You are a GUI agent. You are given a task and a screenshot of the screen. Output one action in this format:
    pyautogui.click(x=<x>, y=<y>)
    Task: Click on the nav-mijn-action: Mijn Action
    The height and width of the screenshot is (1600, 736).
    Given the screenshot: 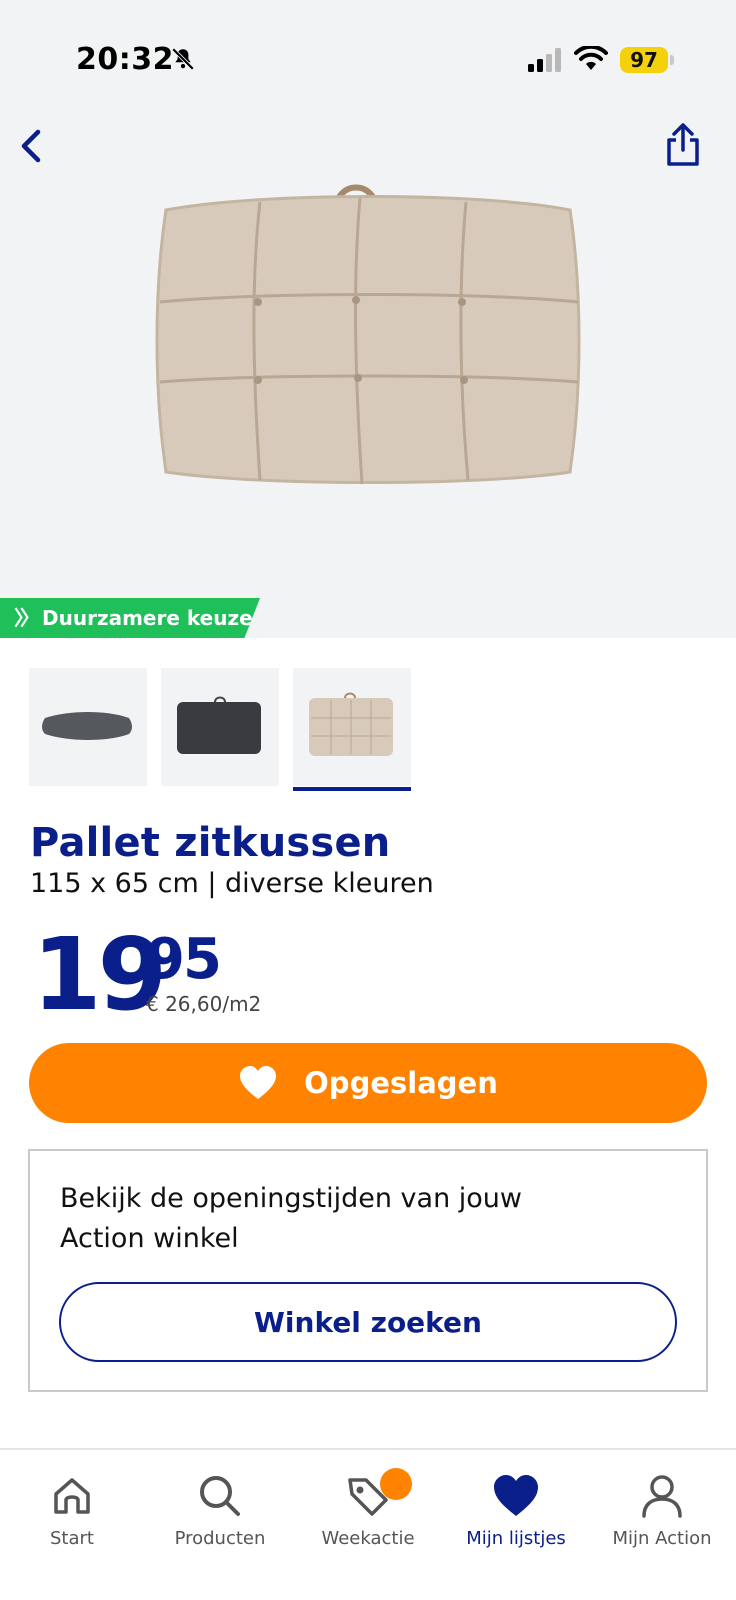 What is the action you would take?
    pyautogui.click(x=662, y=1515)
    